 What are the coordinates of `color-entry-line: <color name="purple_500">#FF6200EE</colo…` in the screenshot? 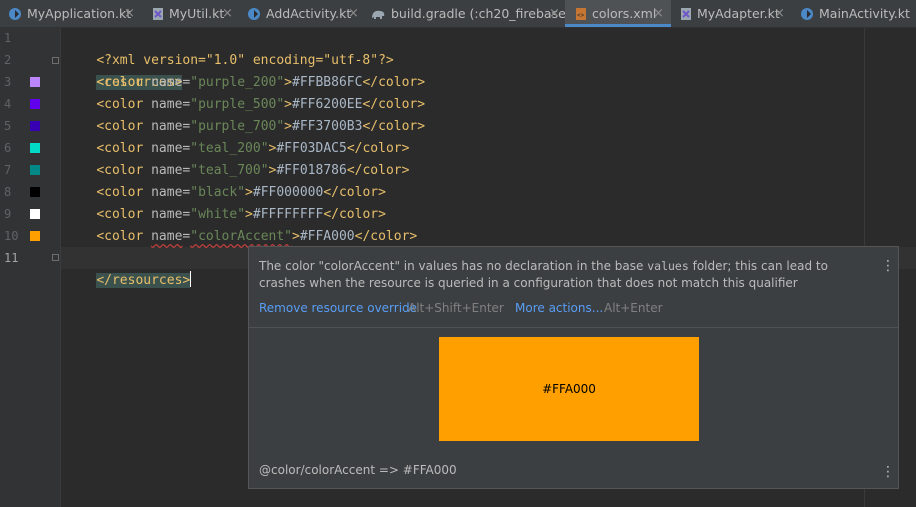 It's located at (245, 105).